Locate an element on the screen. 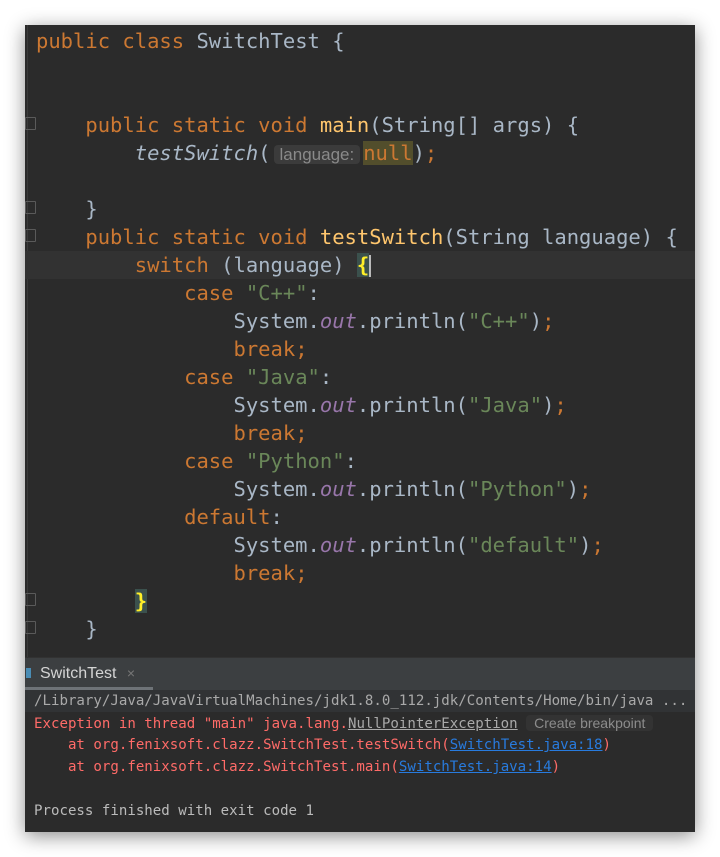 This screenshot has width=720, height=857. run-tool-tabbar: SwitchTest × is located at coordinates (360, 673).